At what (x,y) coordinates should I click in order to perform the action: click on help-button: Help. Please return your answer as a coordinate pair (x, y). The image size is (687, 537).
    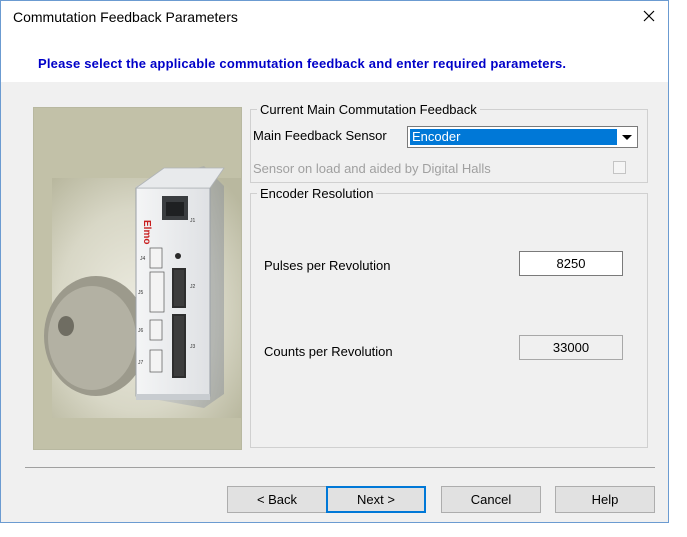
    Looking at the image, I should click on (605, 499).